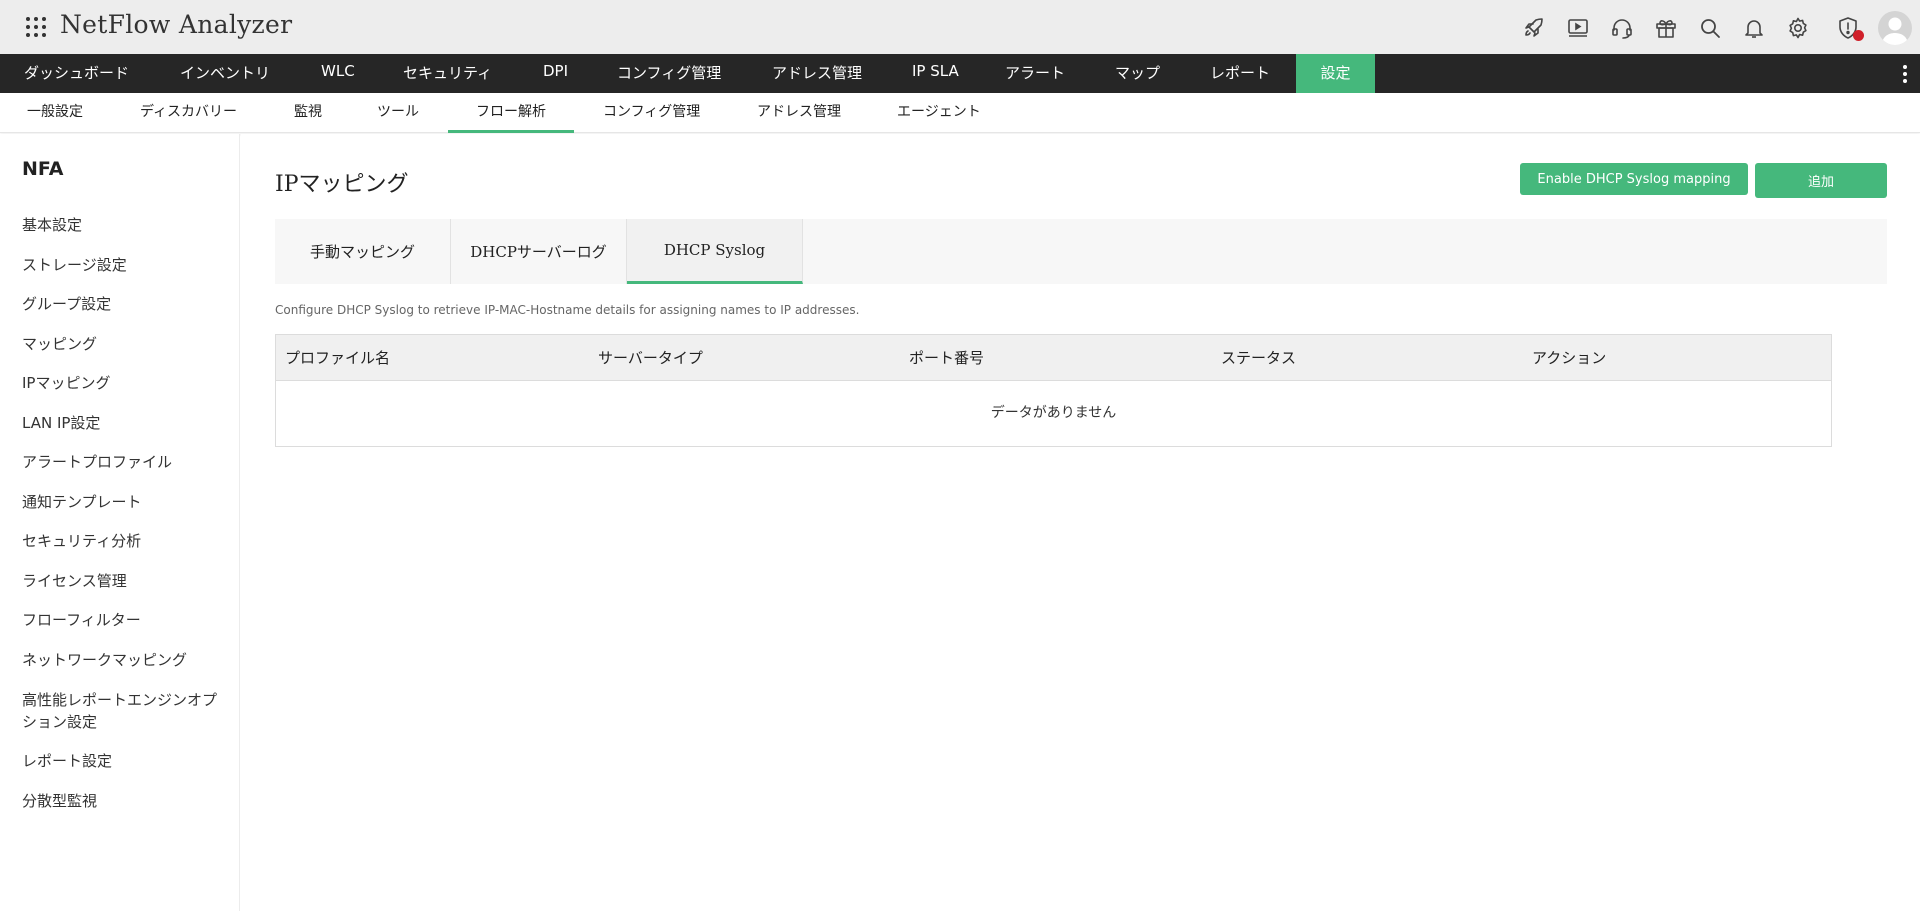  I want to click on tab-dhcp-syslog: DHCP Syslog, so click(715, 251).